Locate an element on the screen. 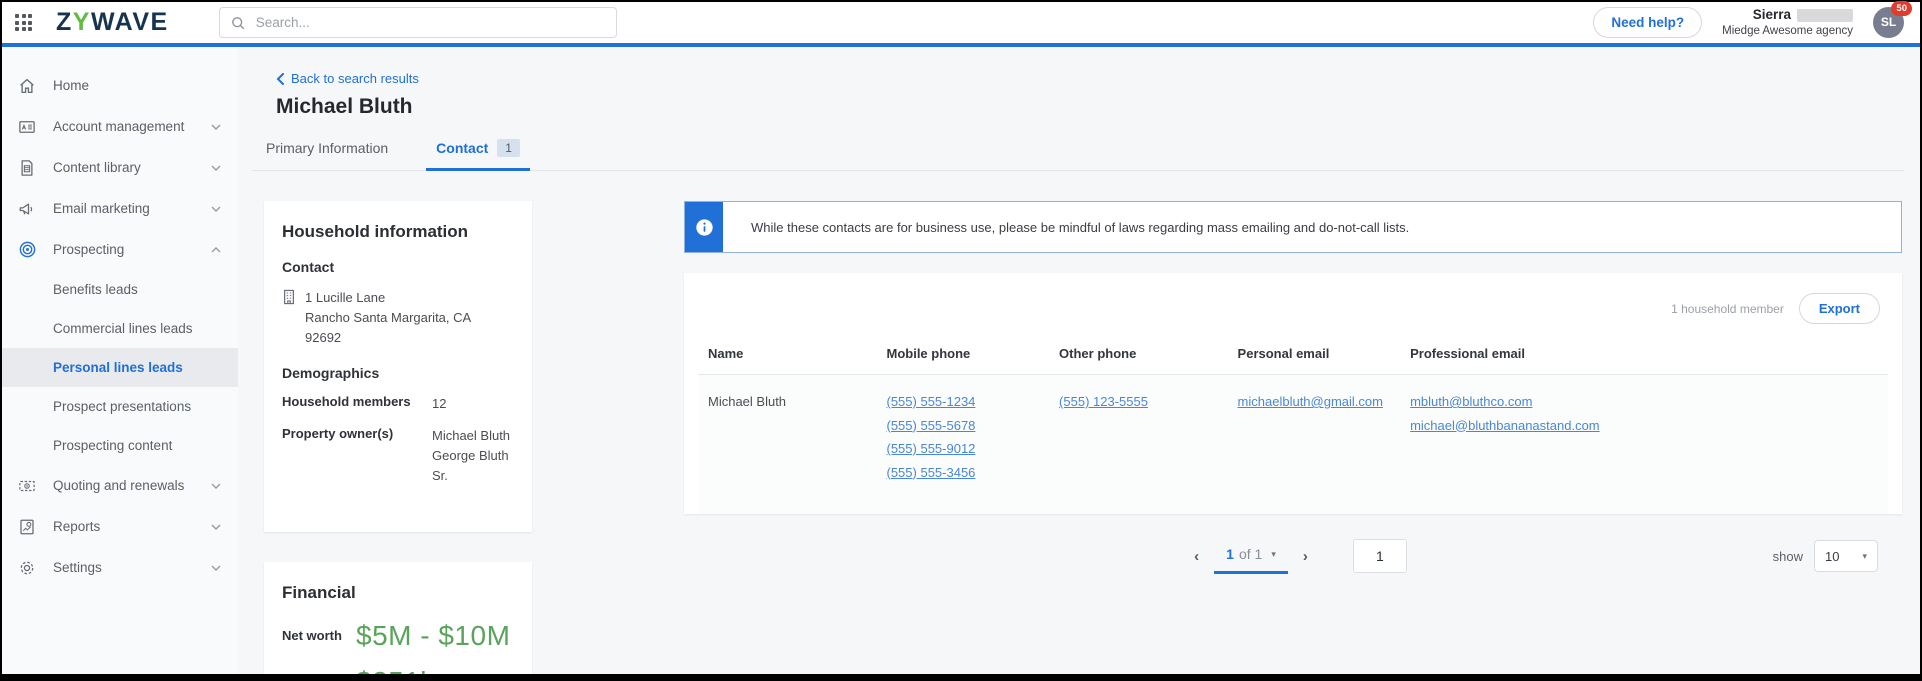 Image resolution: width=1922 pixels, height=681 pixels. cell-personal-emails: michaelbluth@gmail.com is located at coordinates (1314, 445).